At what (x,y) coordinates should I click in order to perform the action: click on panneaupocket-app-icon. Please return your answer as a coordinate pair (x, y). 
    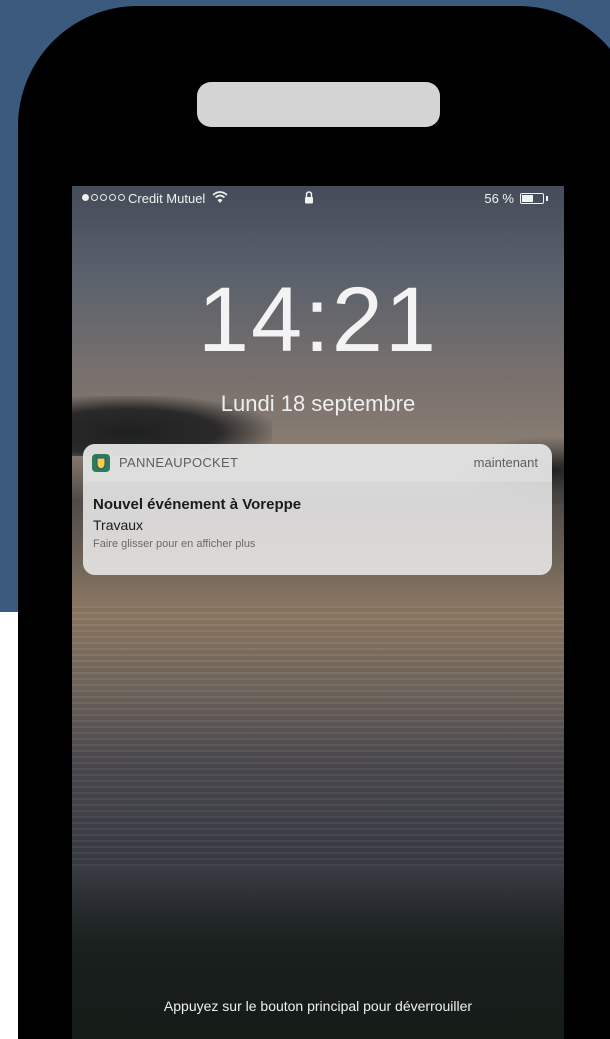
    Looking at the image, I should click on (101, 463).